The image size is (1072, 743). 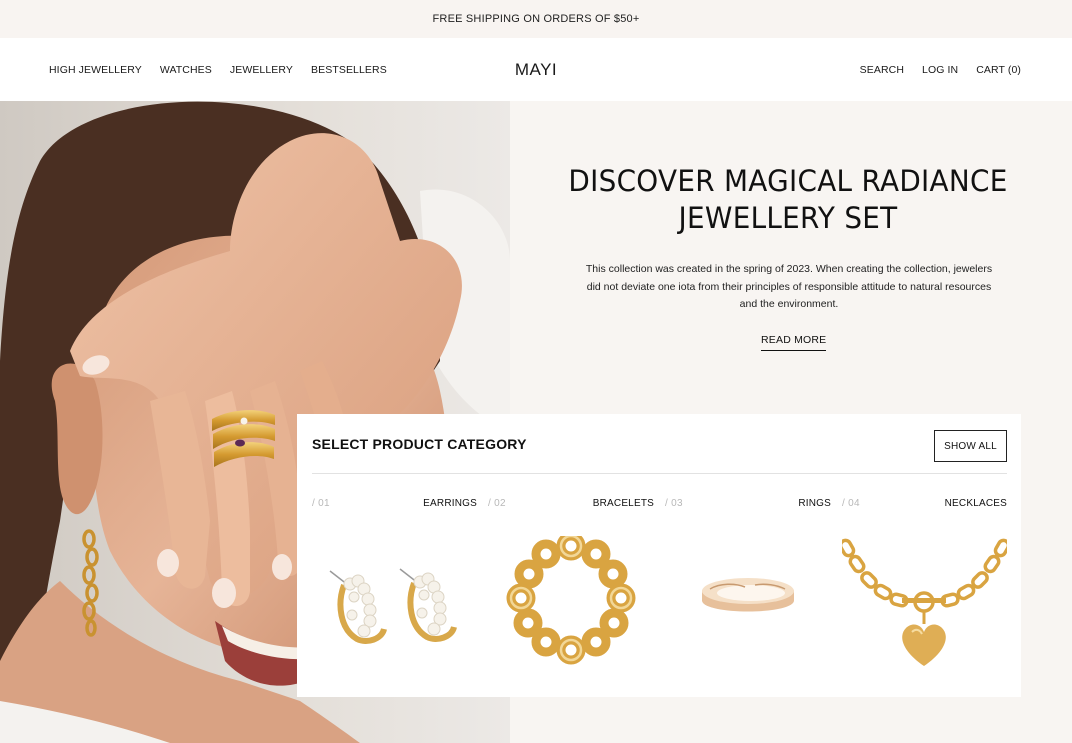 I want to click on login-link: LOG IN, so click(x=940, y=70).